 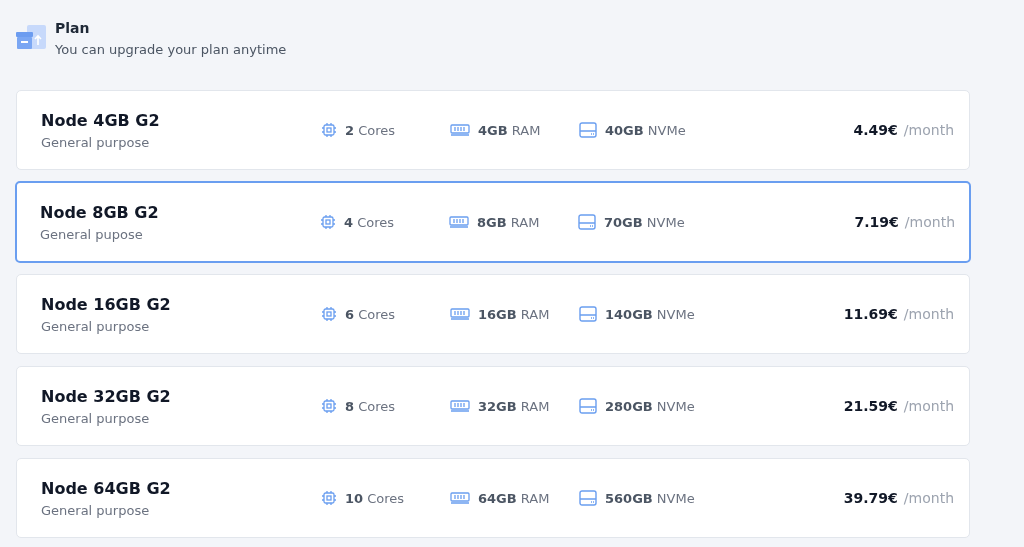 I want to click on plan-card: Node 4GB G2 General purpose 2 Cores 4GB RAM 40GB NVMe 4.49€ /month, so click(x=493, y=130).